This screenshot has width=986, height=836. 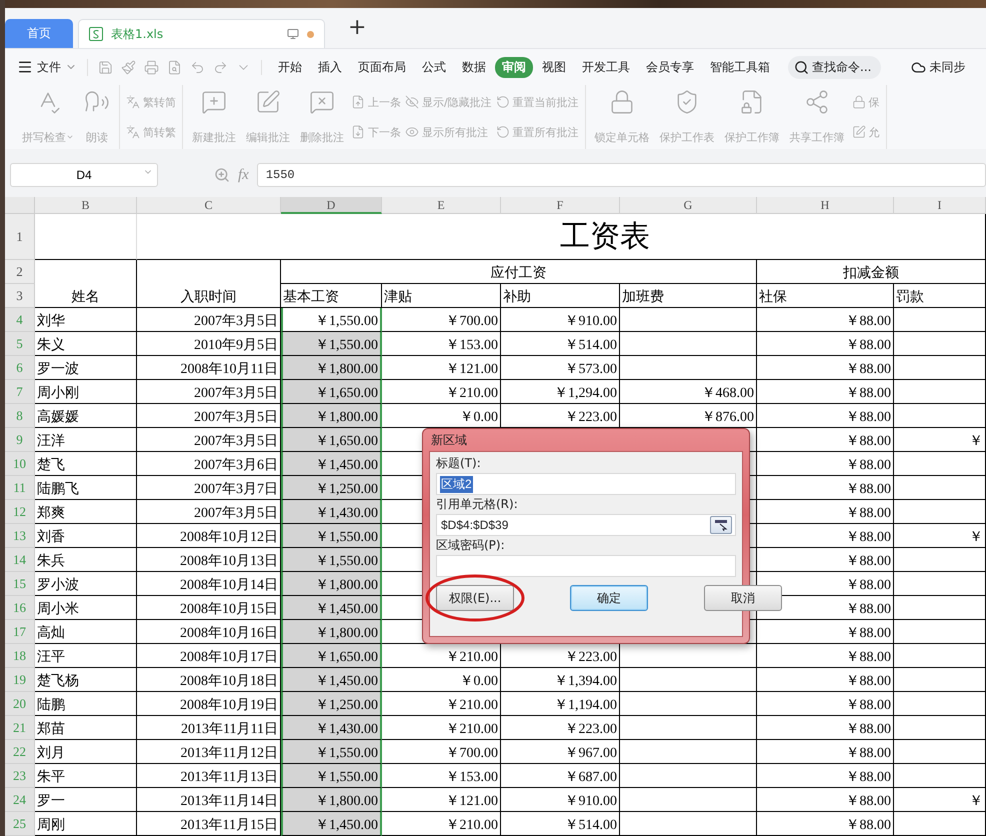 What do you see at coordinates (222, 175) in the screenshot?
I see `zoom-icon` at bounding box center [222, 175].